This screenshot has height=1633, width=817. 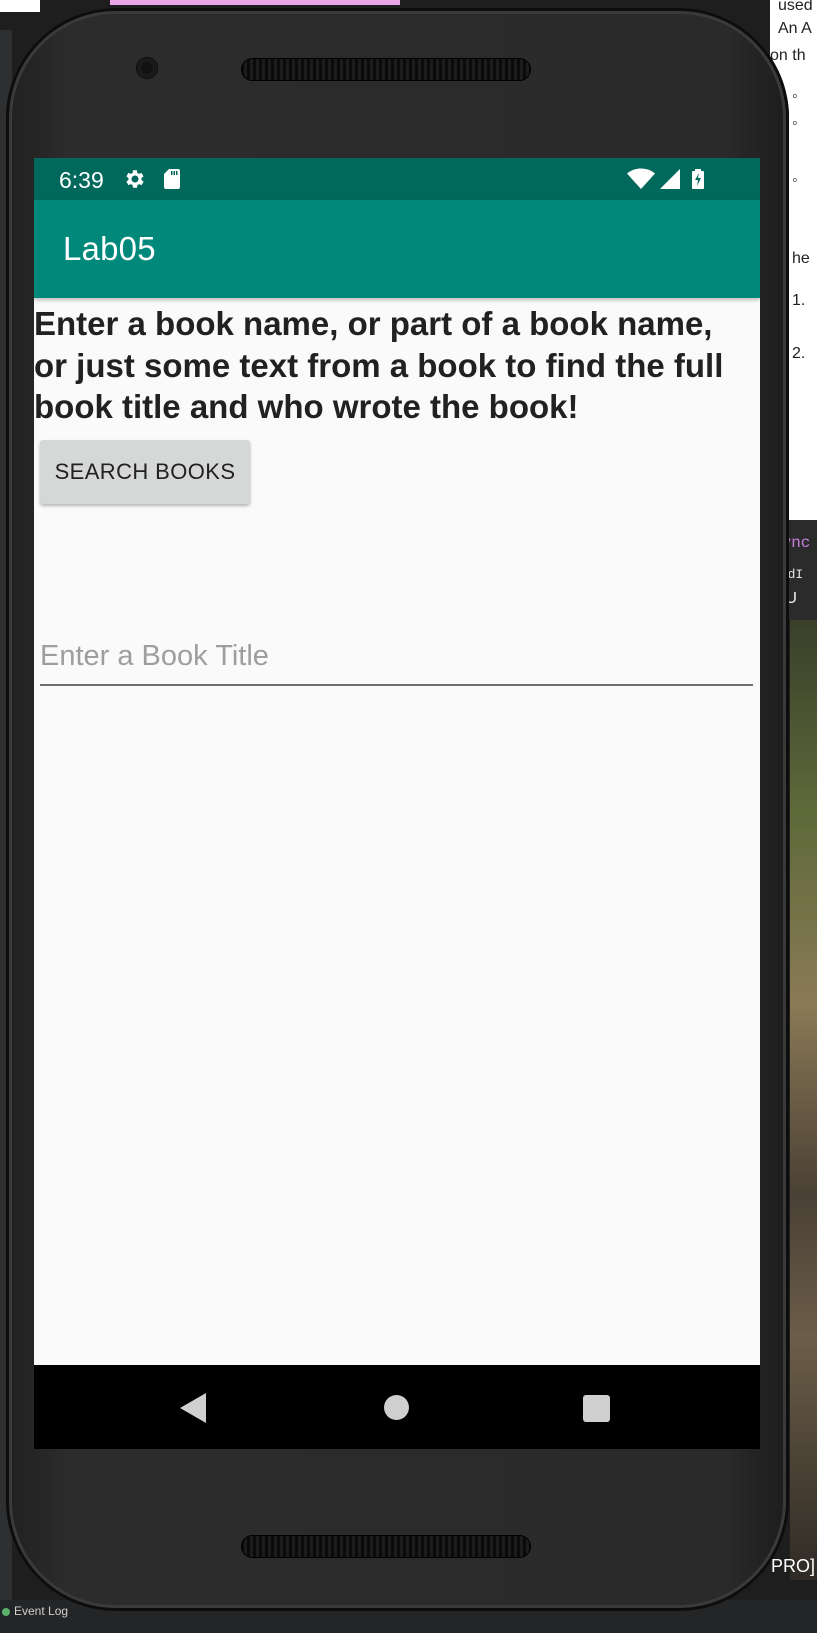 I want to click on navigation-bar, so click(x=397, y=1407).